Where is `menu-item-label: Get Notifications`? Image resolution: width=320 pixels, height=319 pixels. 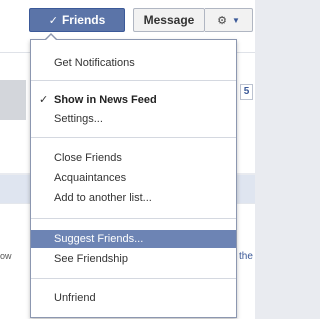
menu-item-label: Get Notifications is located at coordinates (94, 63).